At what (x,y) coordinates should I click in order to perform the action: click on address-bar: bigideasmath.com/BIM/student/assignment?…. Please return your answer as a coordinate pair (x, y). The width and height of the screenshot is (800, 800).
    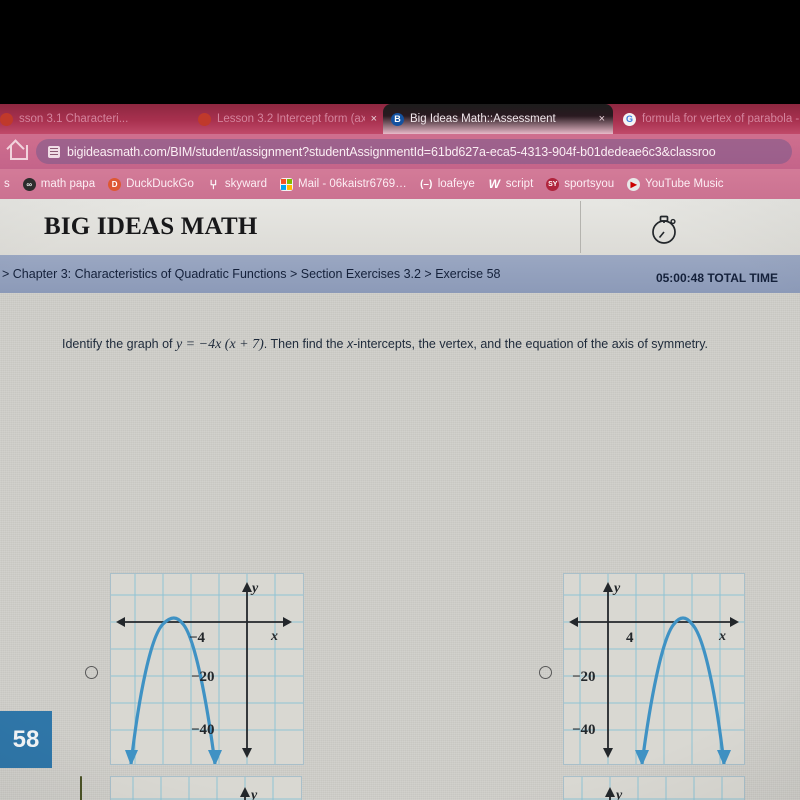
    Looking at the image, I should click on (414, 151).